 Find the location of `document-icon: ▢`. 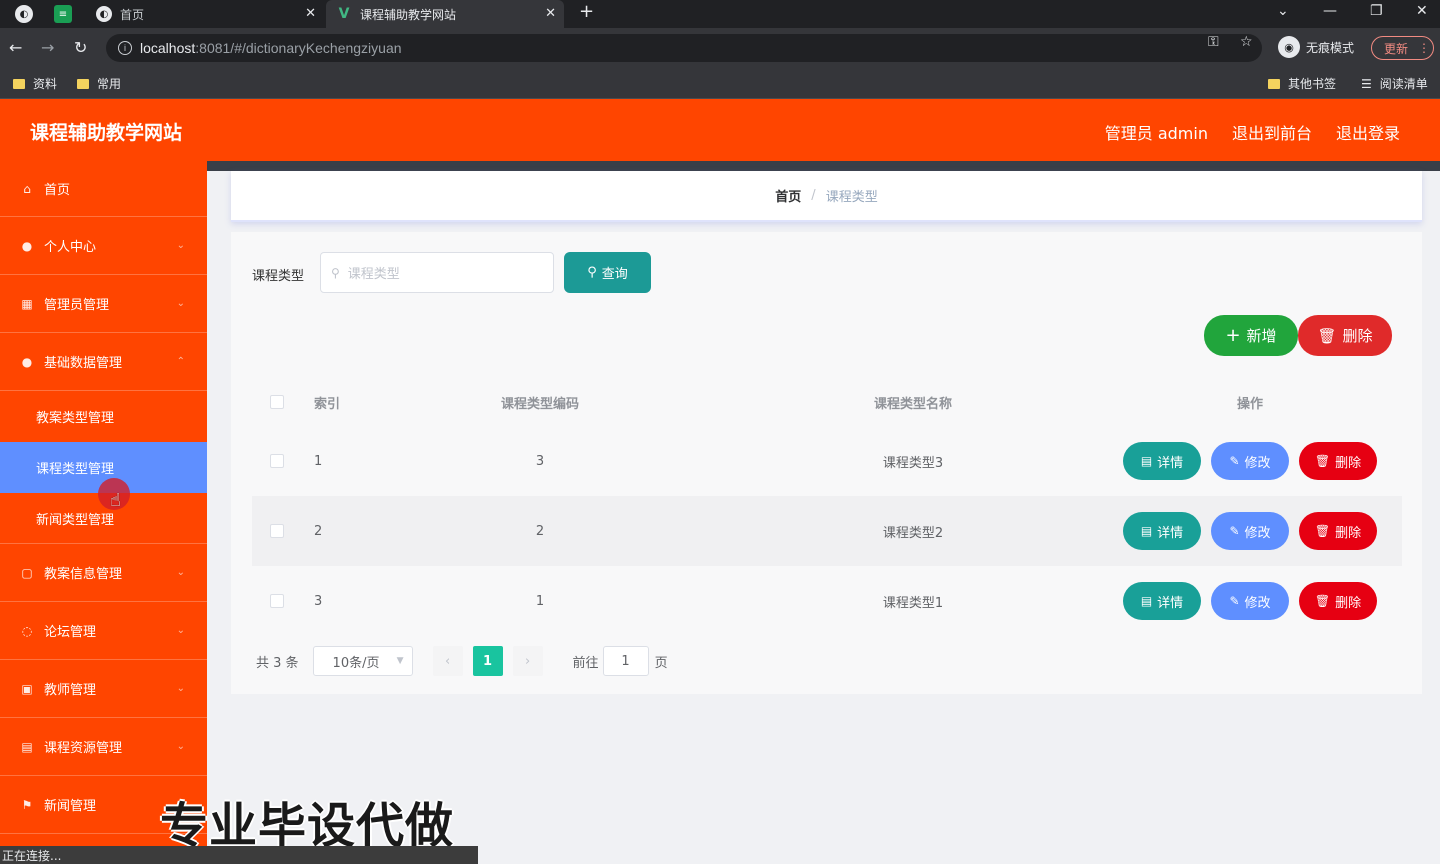

document-icon: ▢ is located at coordinates (27, 572).